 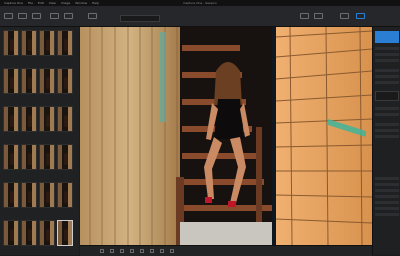 I want to click on browse-icon, so click(x=36, y=16).